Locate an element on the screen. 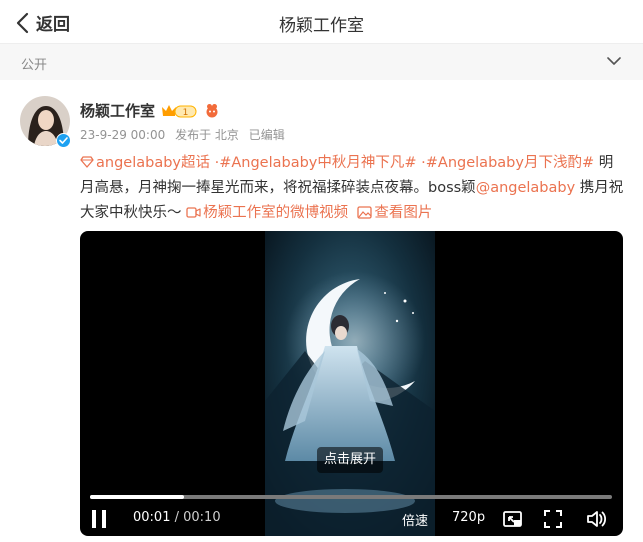 The height and width of the screenshot is (542, 643). video-poster is located at coordinates (350, 383).